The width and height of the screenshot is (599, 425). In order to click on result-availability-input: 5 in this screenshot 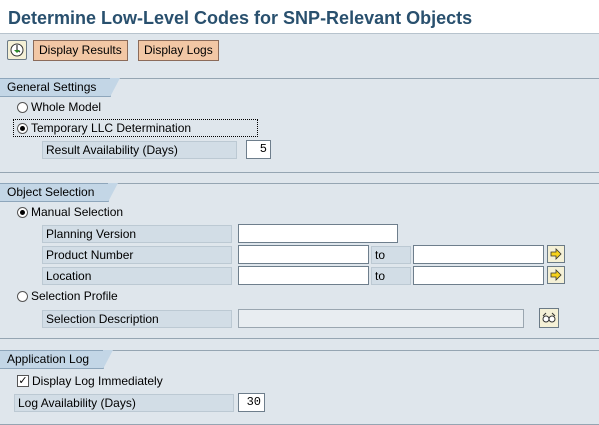, I will do `click(258, 149)`.